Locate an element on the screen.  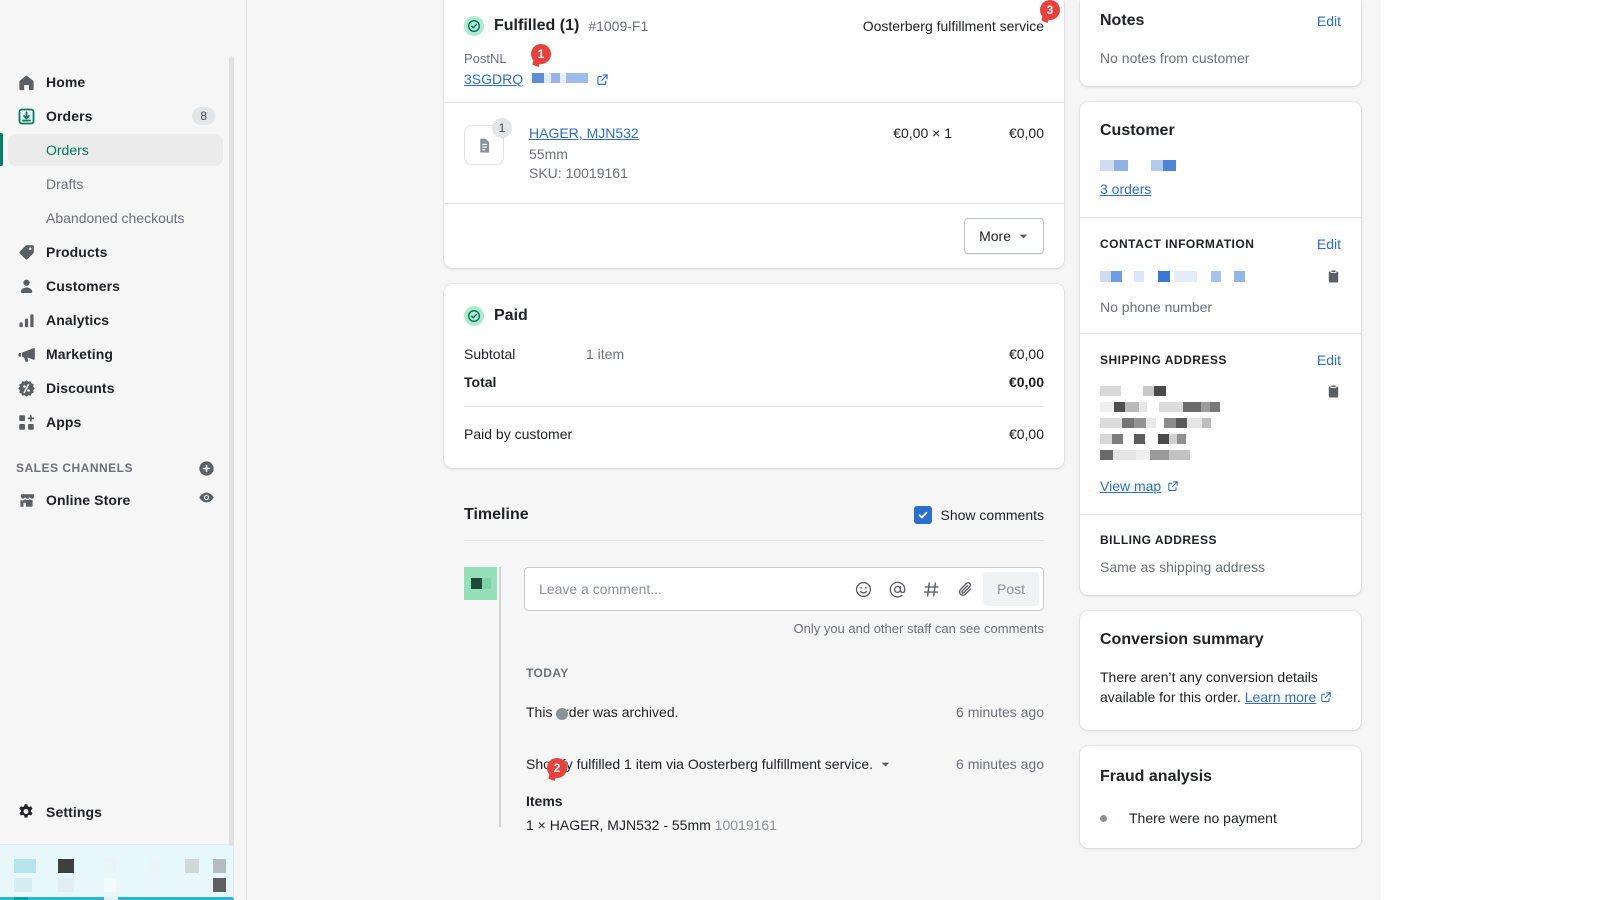
store-user-bar is located at coordinates (117, 872).